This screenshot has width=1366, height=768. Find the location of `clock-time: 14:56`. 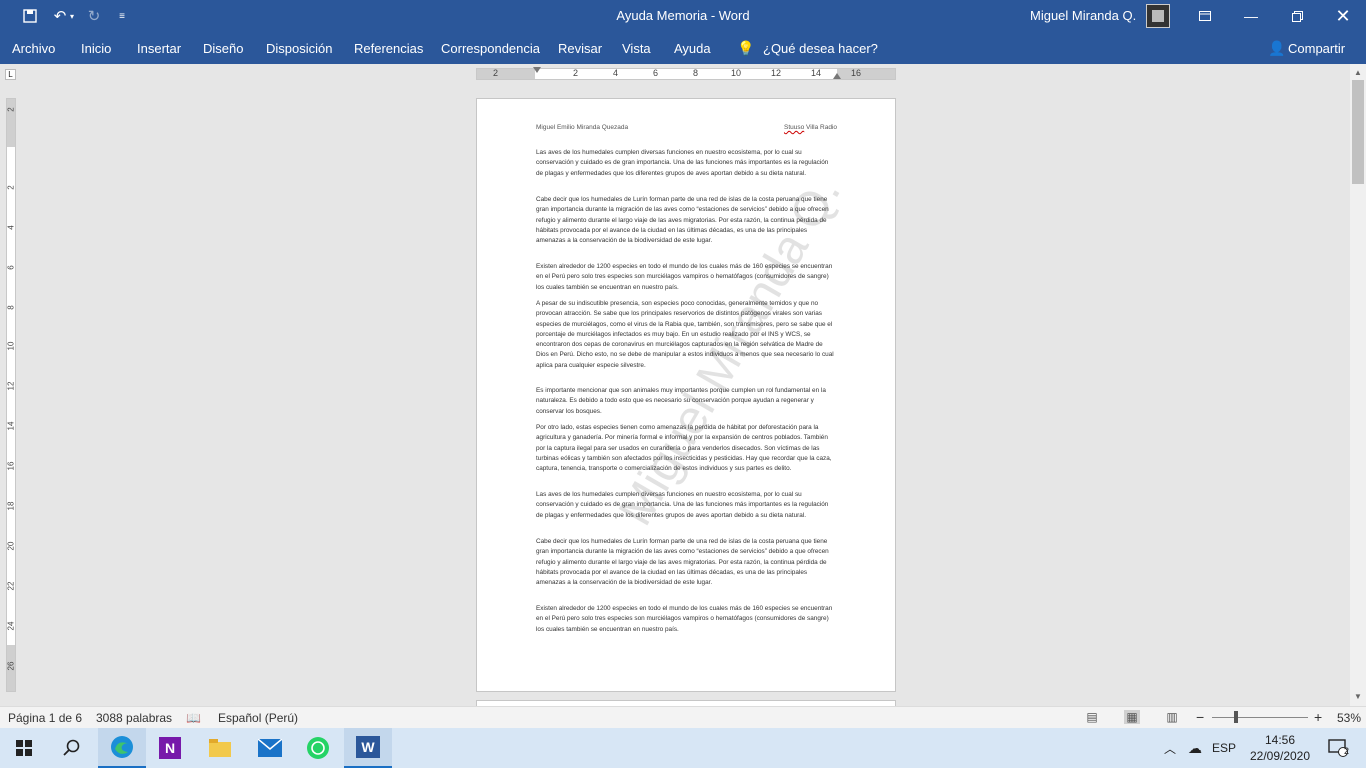

clock-time: 14:56 is located at coordinates (1280, 740).